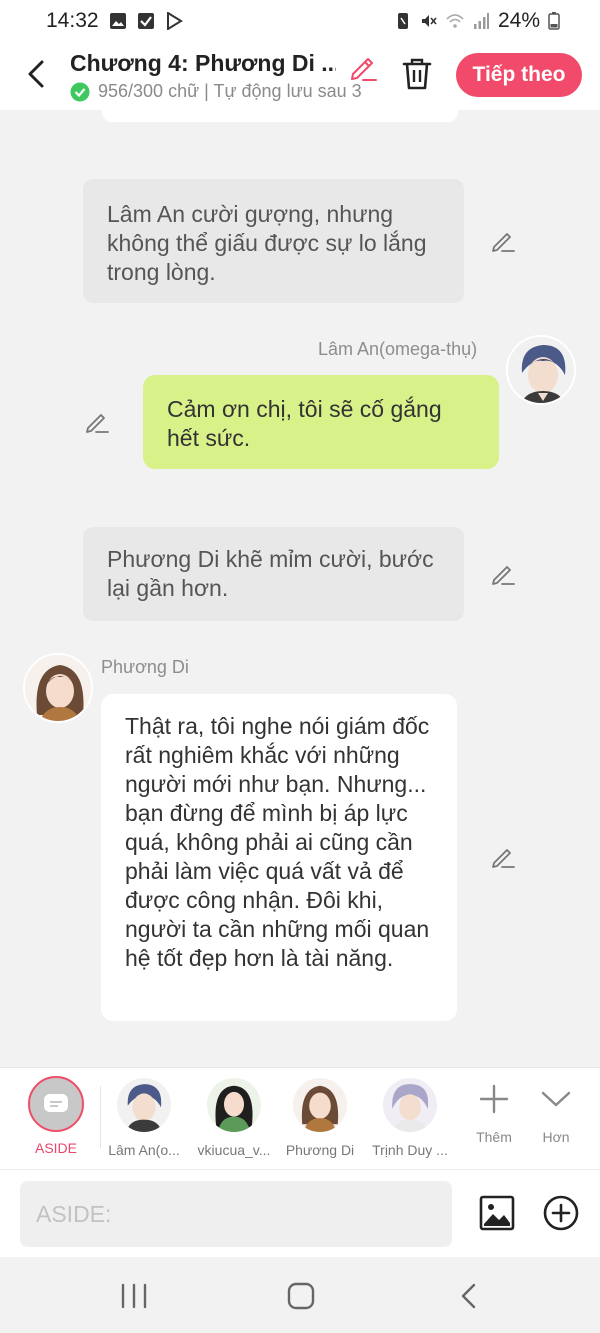 Image resolution: width=600 pixels, height=1333 pixels. I want to click on saved-check-icon, so click(80, 91).